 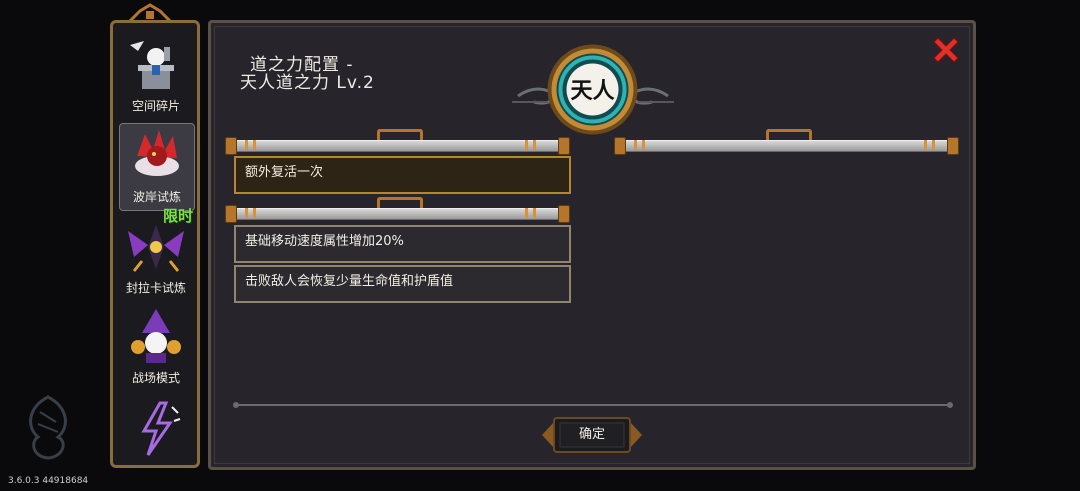 What do you see at coordinates (593, 405) in the screenshot?
I see `bottom-divider` at bounding box center [593, 405].